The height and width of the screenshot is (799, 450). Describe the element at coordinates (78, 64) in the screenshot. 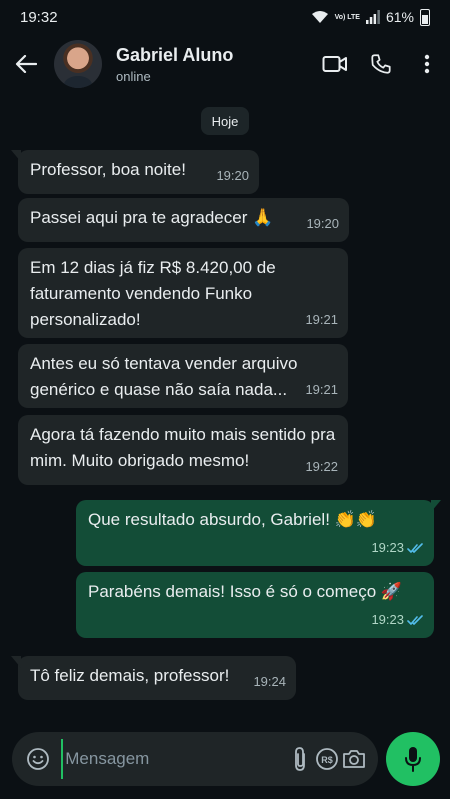

I see `avatar` at that location.